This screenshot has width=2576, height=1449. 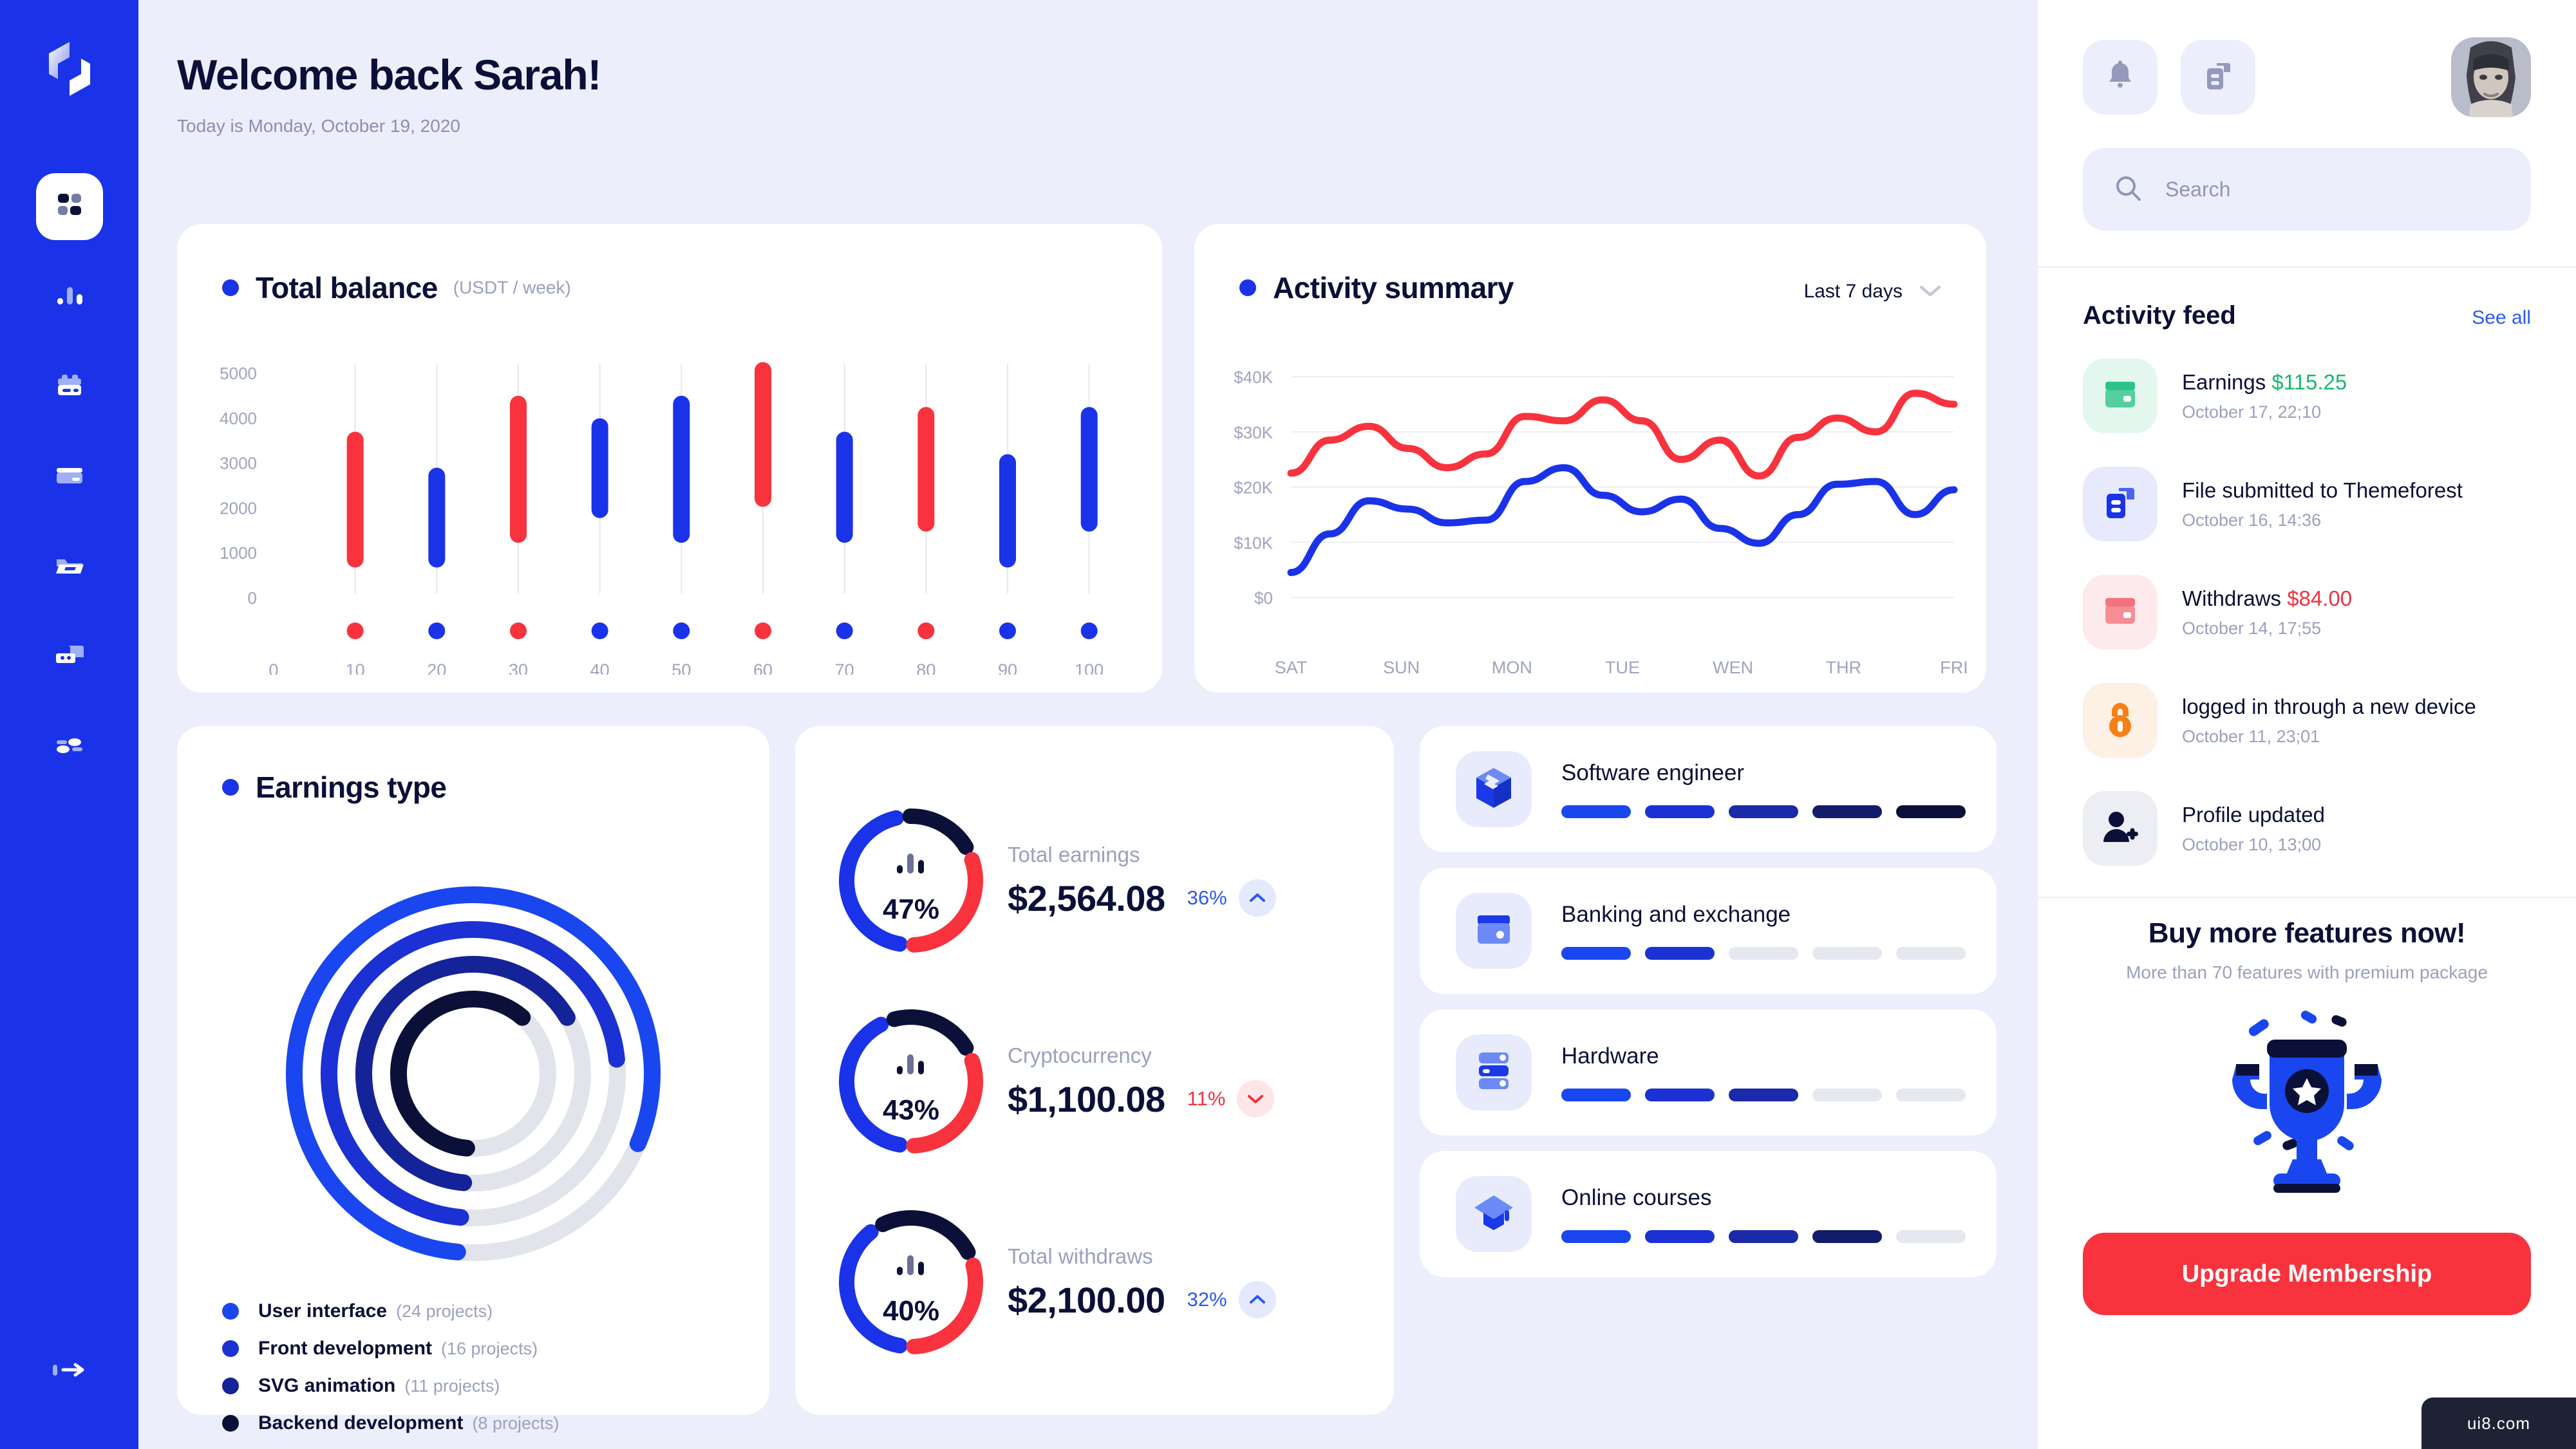 What do you see at coordinates (1253, 432) in the screenshot?
I see `svg-text: $30K` at bounding box center [1253, 432].